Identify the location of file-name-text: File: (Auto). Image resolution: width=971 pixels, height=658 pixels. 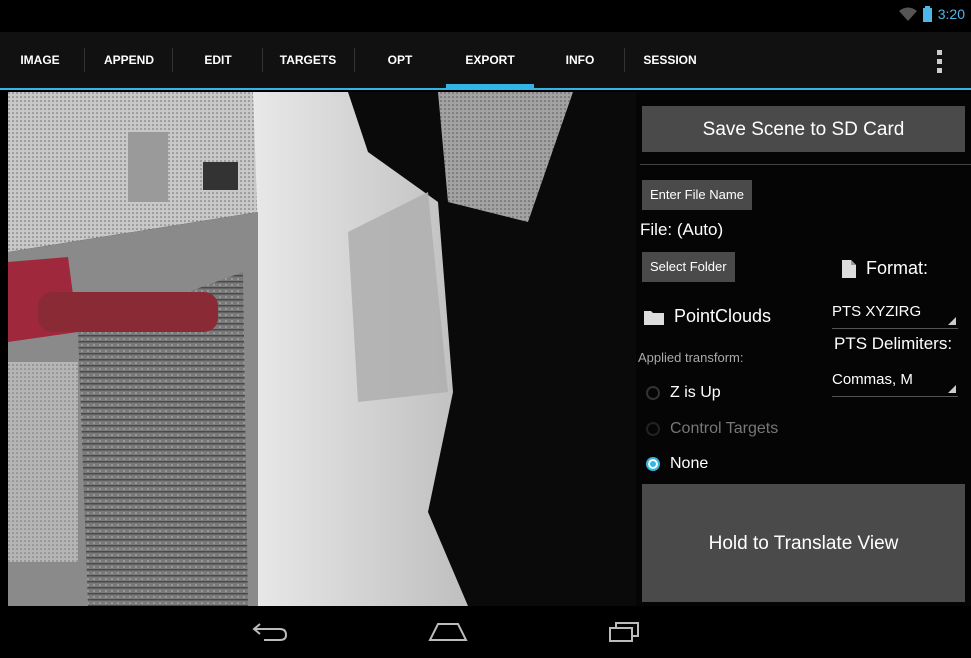
(682, 229).